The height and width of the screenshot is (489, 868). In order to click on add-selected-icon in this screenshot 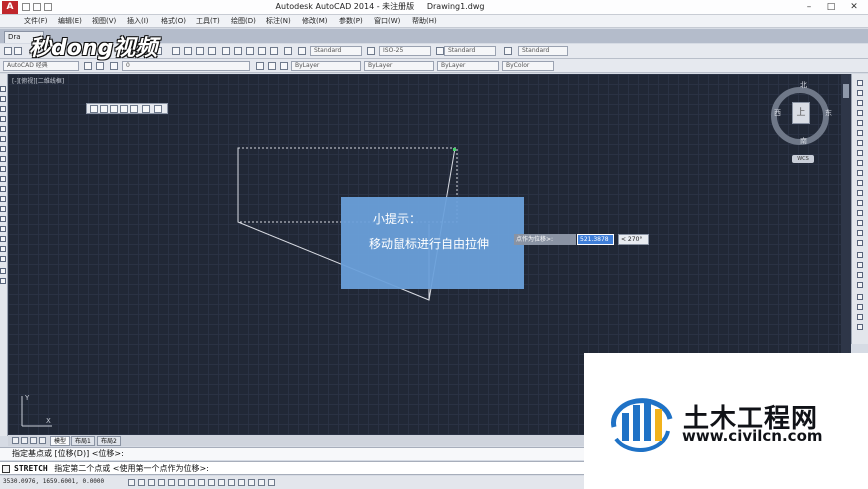, I will do `click(3, 281)`.